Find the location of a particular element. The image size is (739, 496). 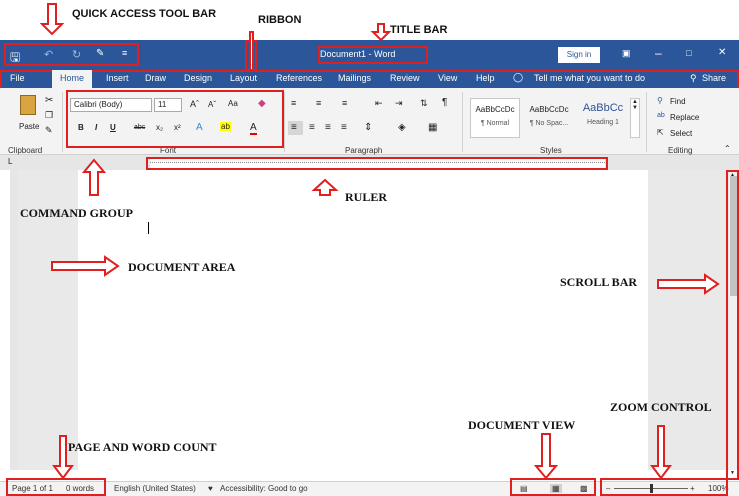

highlight-document-view is located at coordinates (553, 487).